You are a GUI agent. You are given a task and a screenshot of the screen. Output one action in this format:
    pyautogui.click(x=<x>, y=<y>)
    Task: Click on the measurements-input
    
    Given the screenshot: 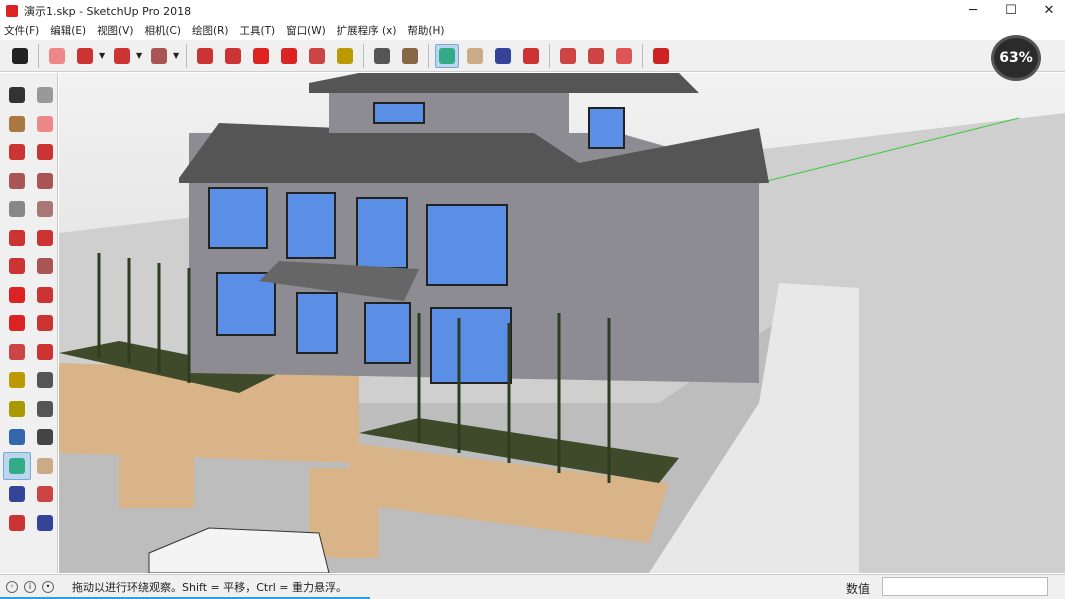 What is the action you would take?
    pyautogui.click(x=965, y=586)
    